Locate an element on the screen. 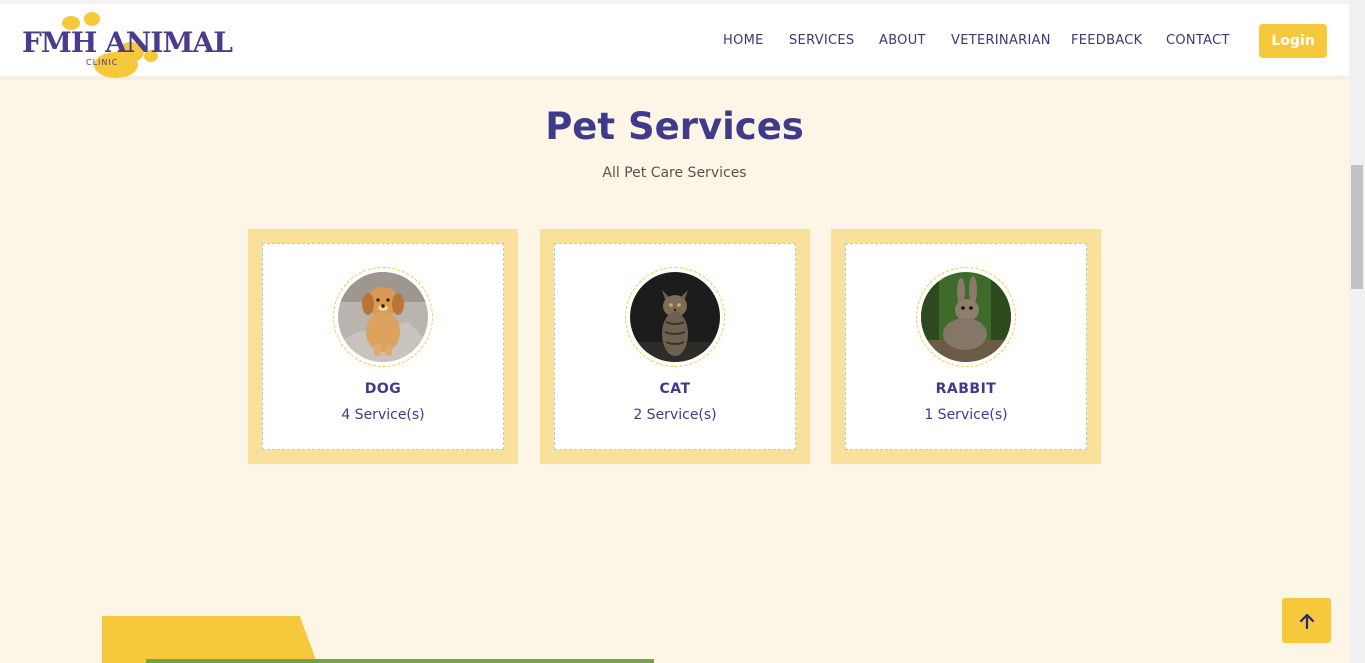 Image resolution: width=1365 pixels, height=663 pixels. card-service-count: 2 Service(s) is located at coordinates (675, 415).